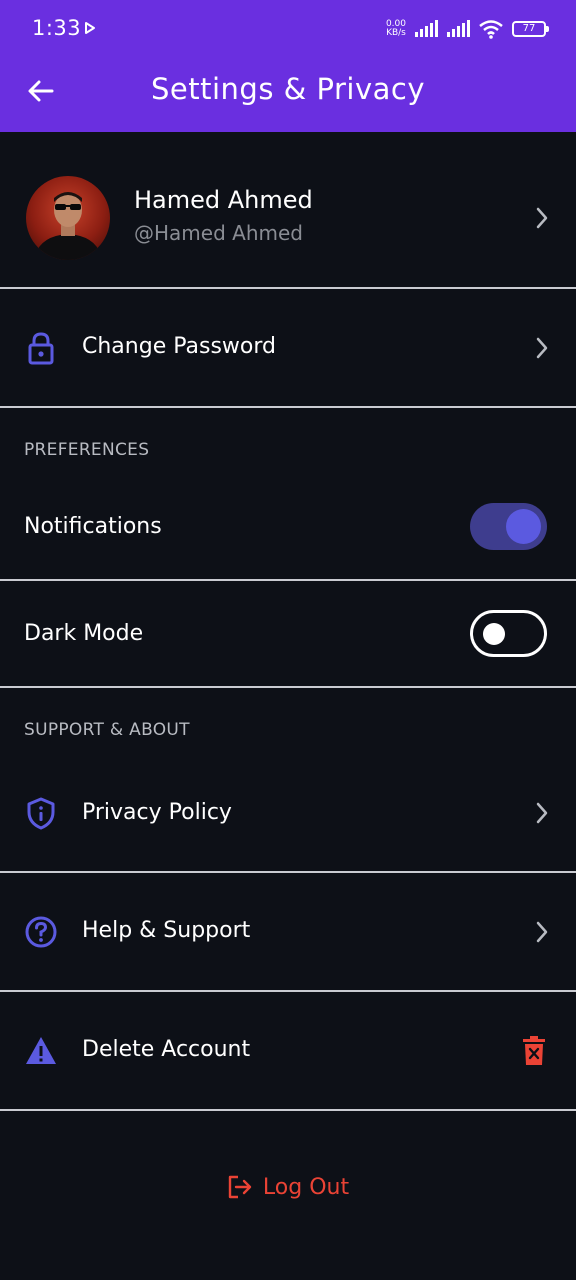 This screenshot has height=1280, width=576. Describe the element at coordinates (157, 812) in the screenshot. I see `privacy-policy-label: Privacy Policy` at that location.